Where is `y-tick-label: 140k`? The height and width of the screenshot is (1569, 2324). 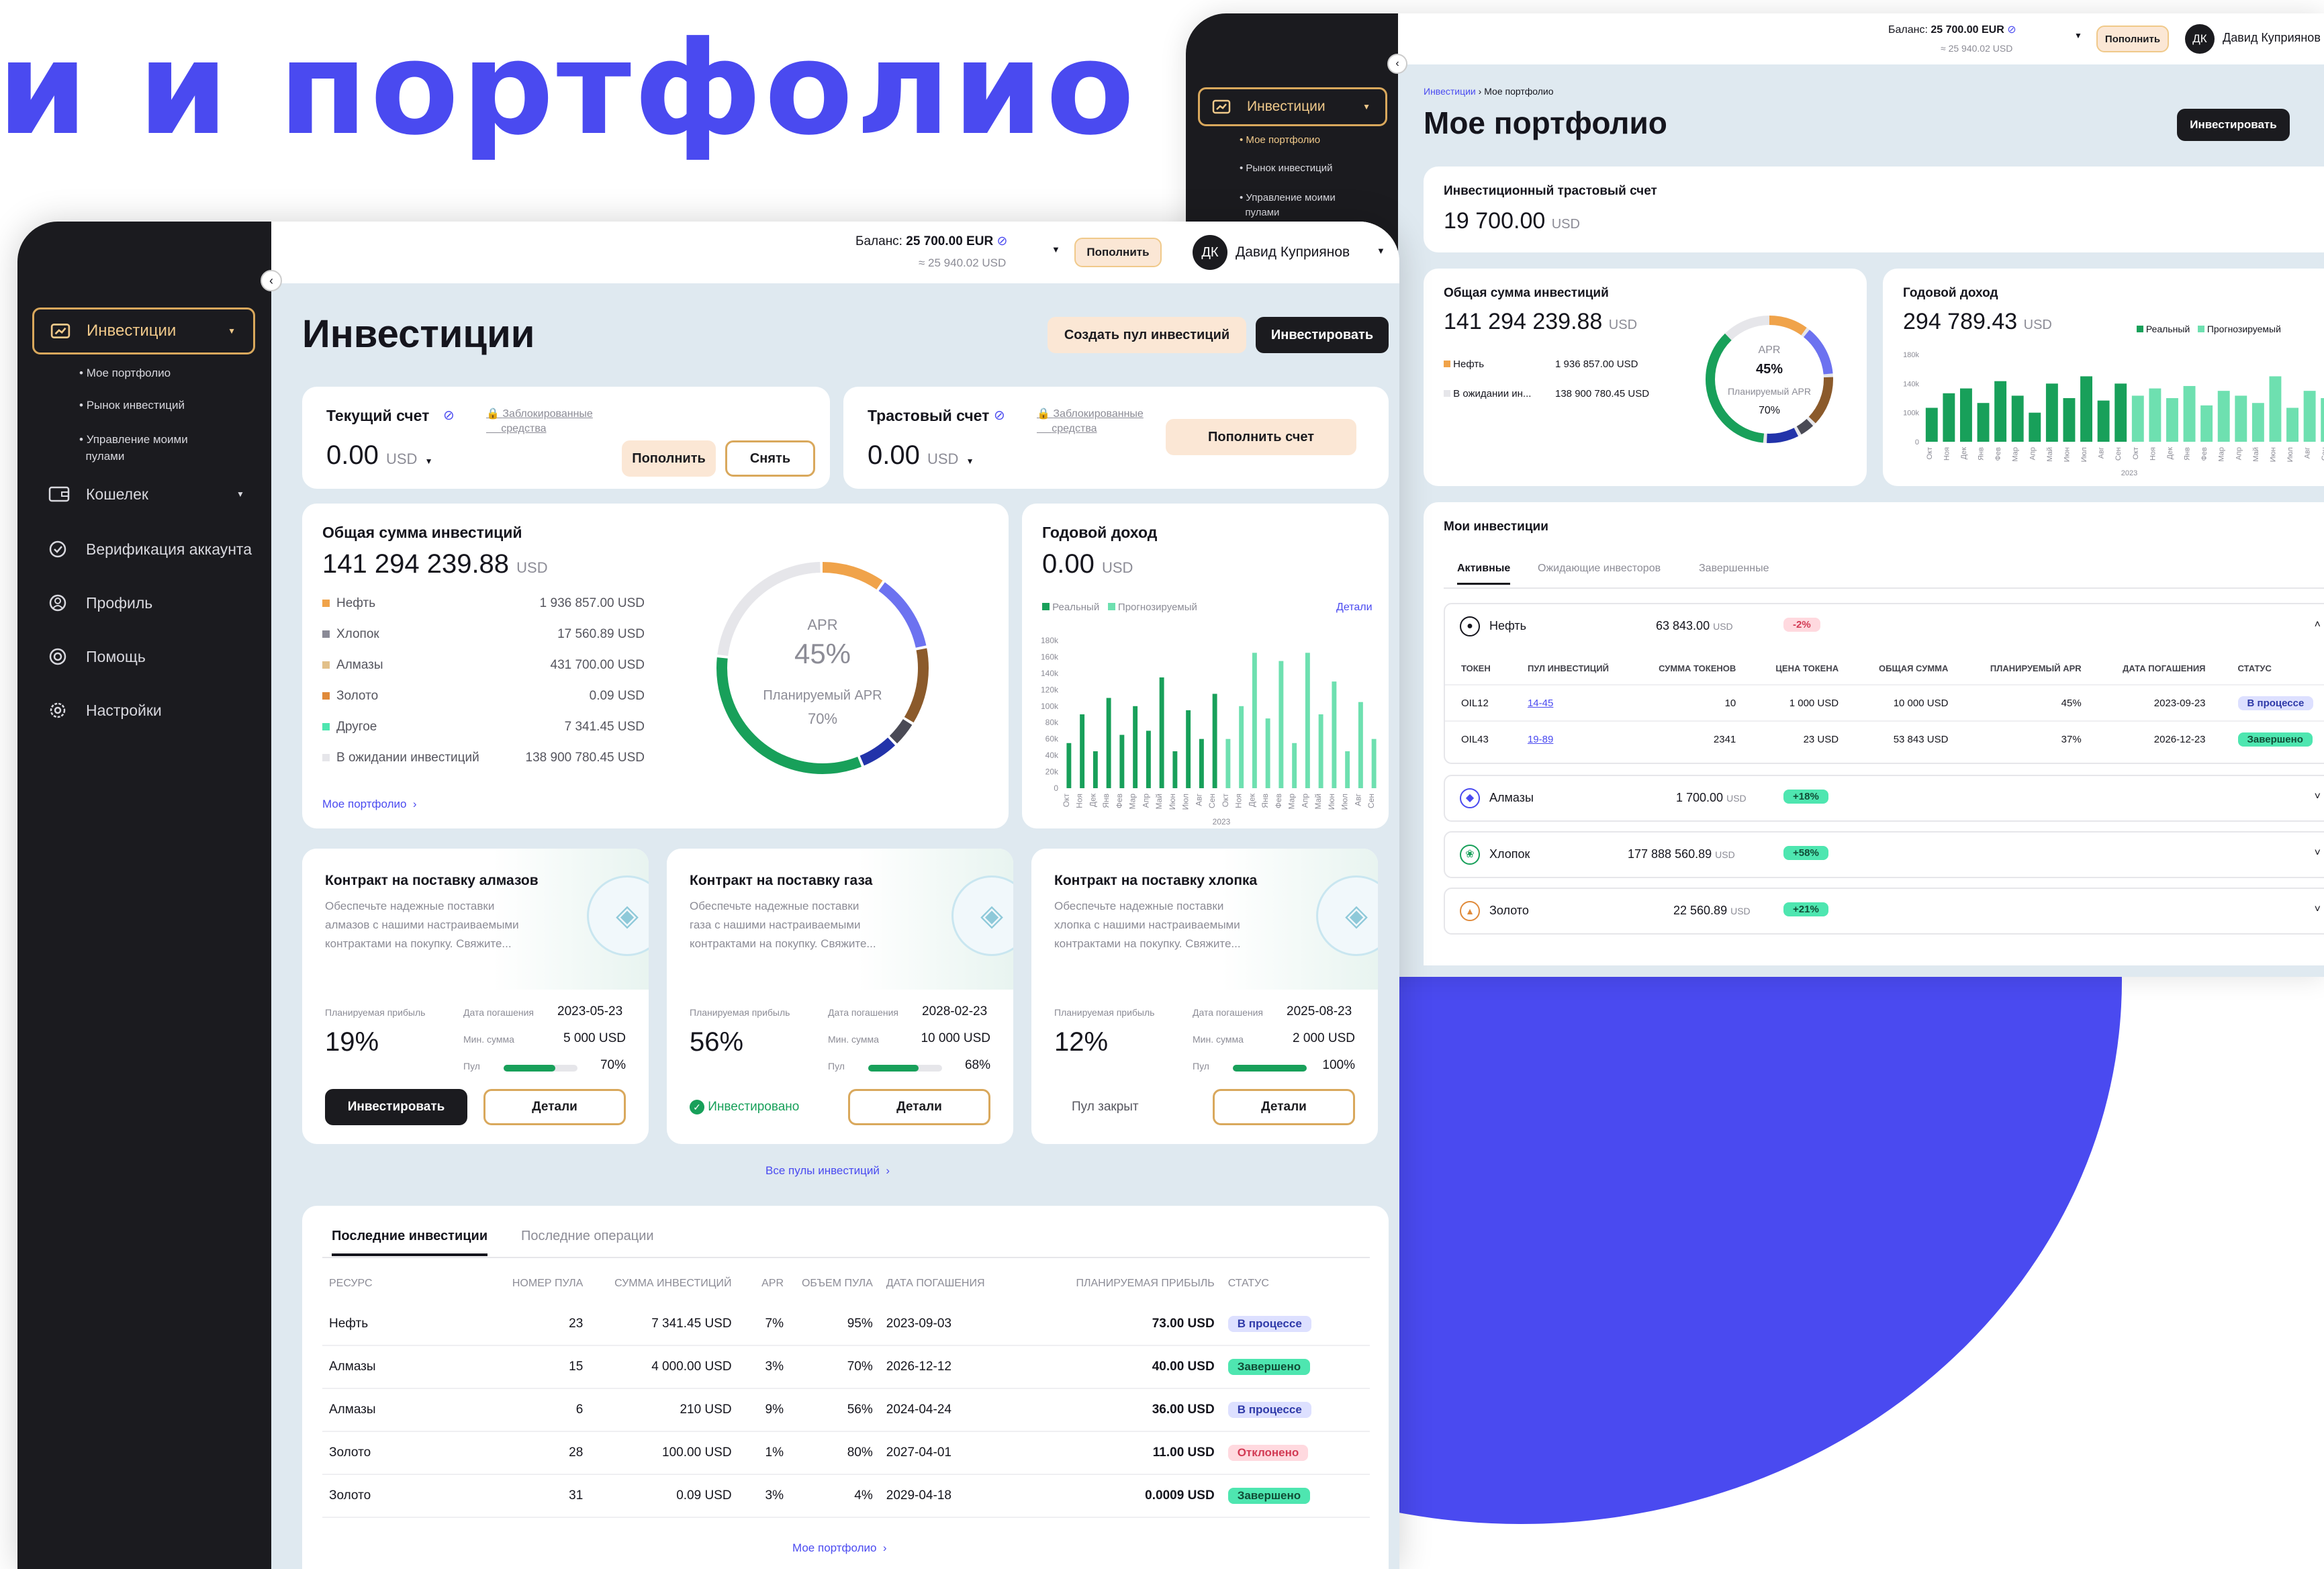
y-tick-label: 140k is located at coordinates (1911, 384).